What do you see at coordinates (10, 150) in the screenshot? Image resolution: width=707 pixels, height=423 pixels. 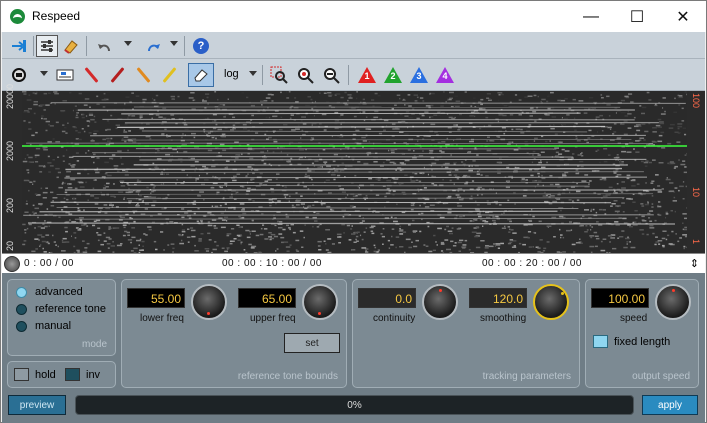 I see `y-tick-label: 2000` at bounding box center [10, 150].